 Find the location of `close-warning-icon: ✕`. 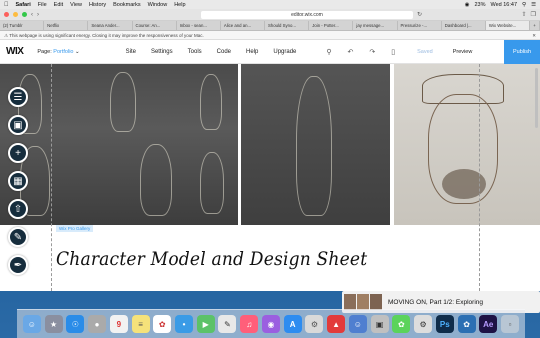

close-warning-icon: ✕ is located at coordinates (534, 35).